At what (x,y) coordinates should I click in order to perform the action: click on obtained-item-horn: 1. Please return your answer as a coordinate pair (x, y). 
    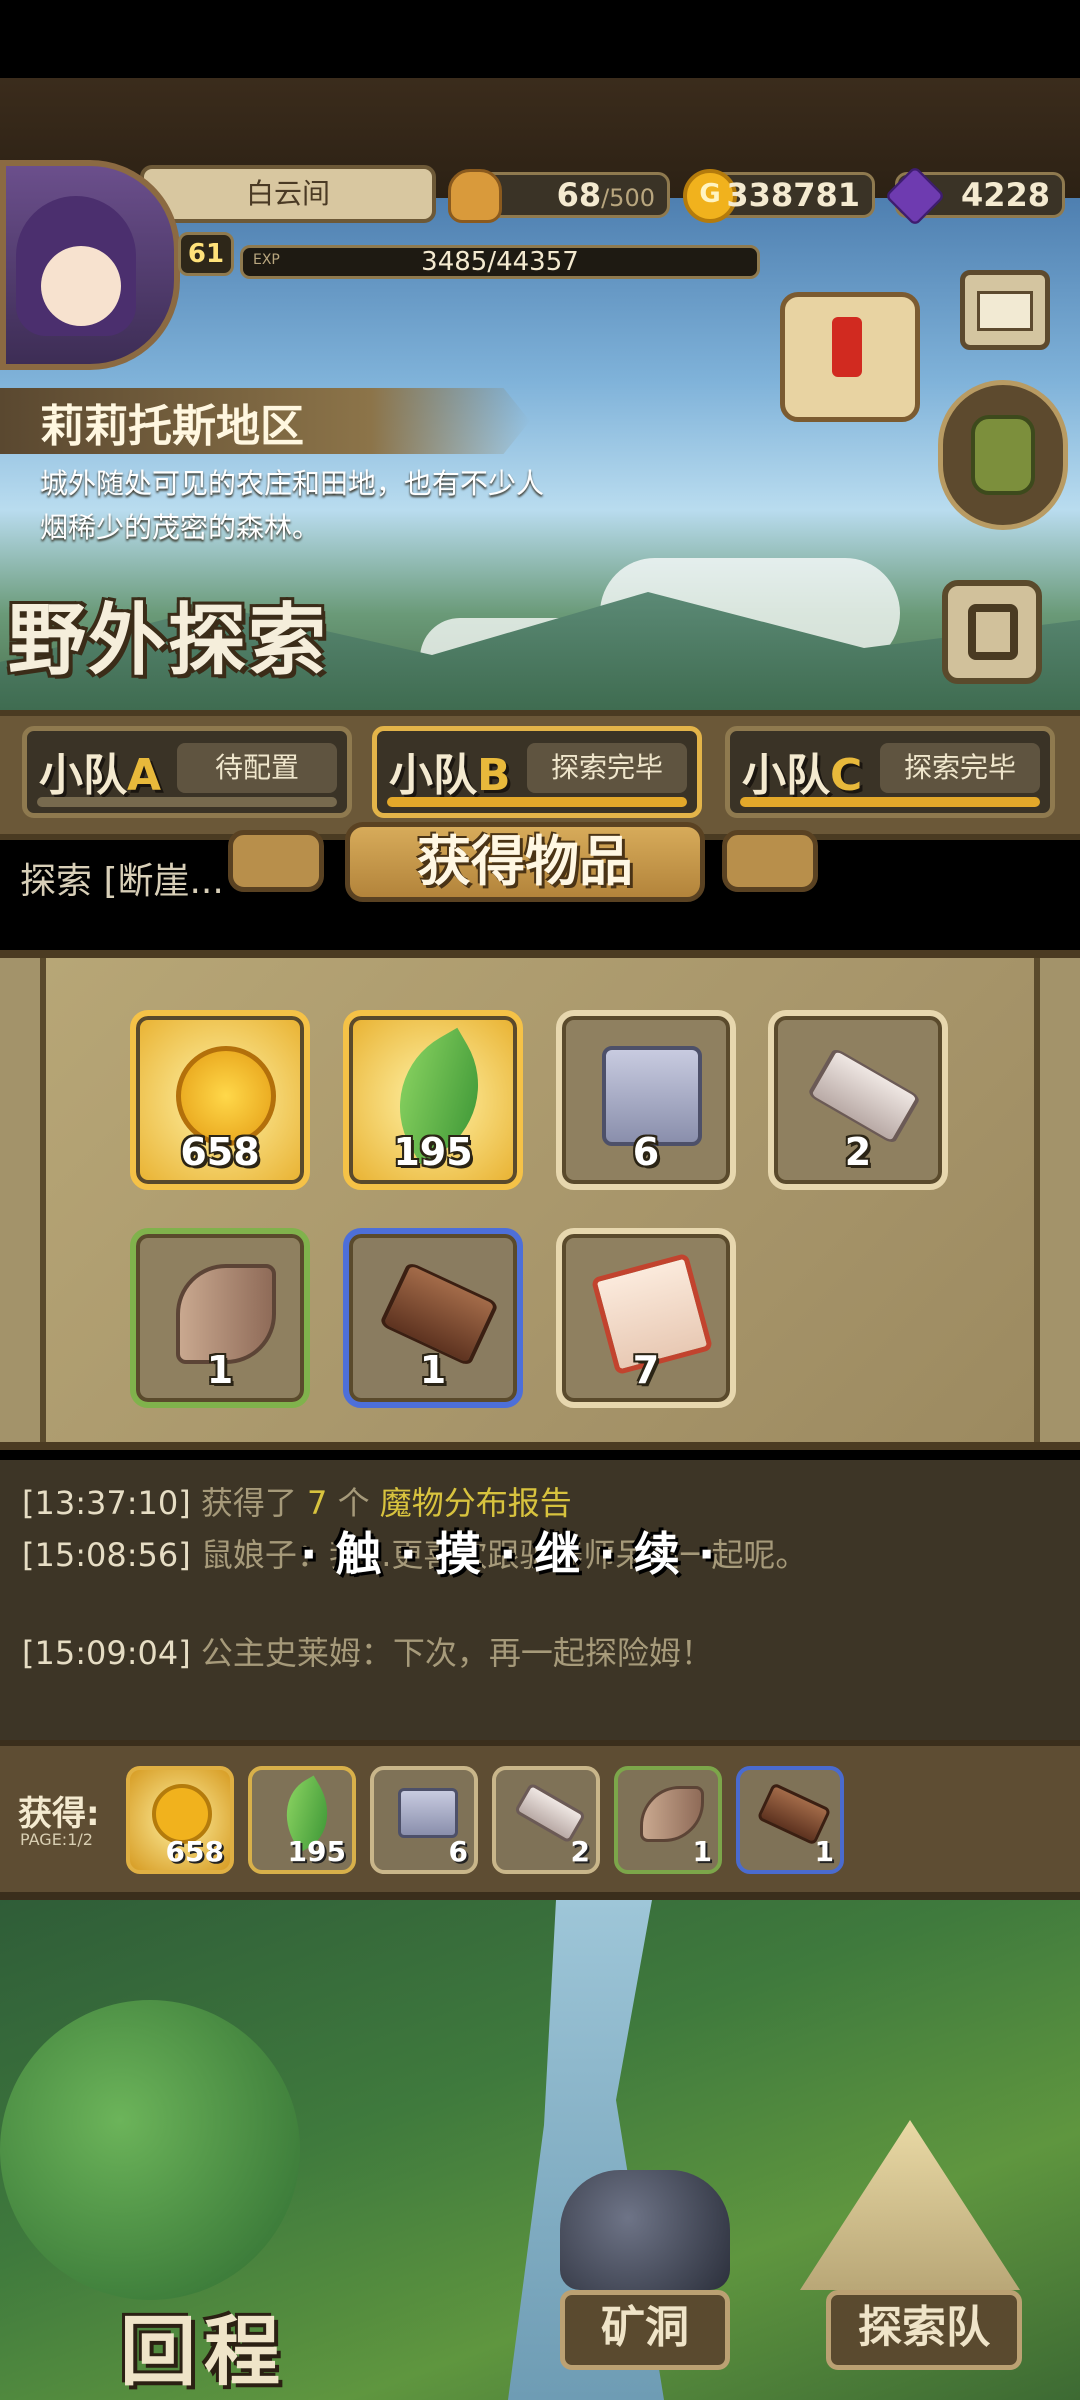
    Looking at the image, I should click on (668, 1820).